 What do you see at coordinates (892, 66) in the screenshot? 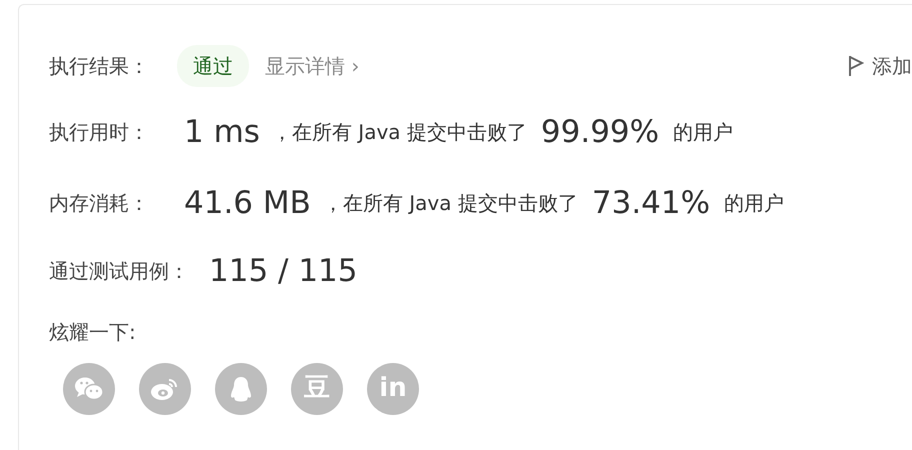
I see `add-note-link: 添加` at bounding box center [892, 66].